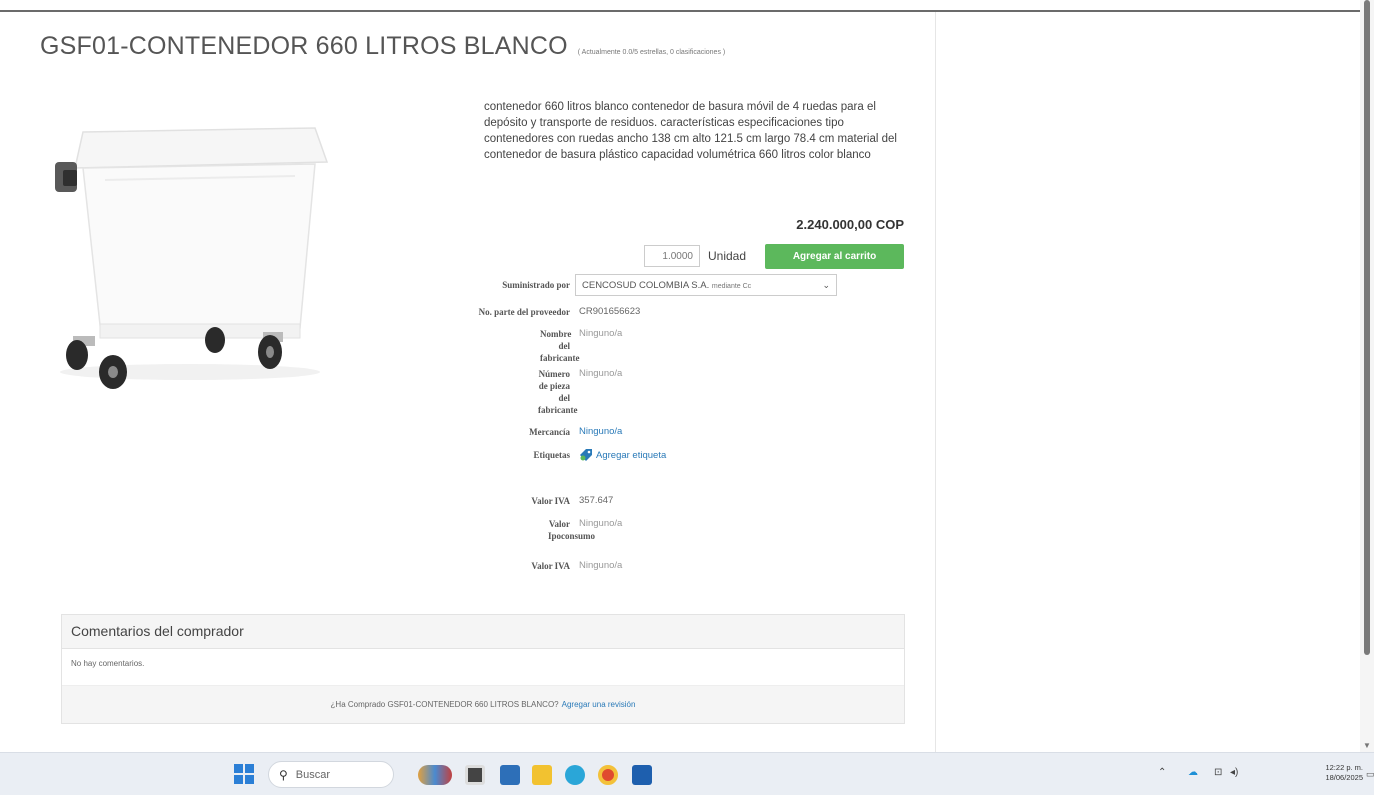  I want to click on task-view-icon, so click(475, 775).